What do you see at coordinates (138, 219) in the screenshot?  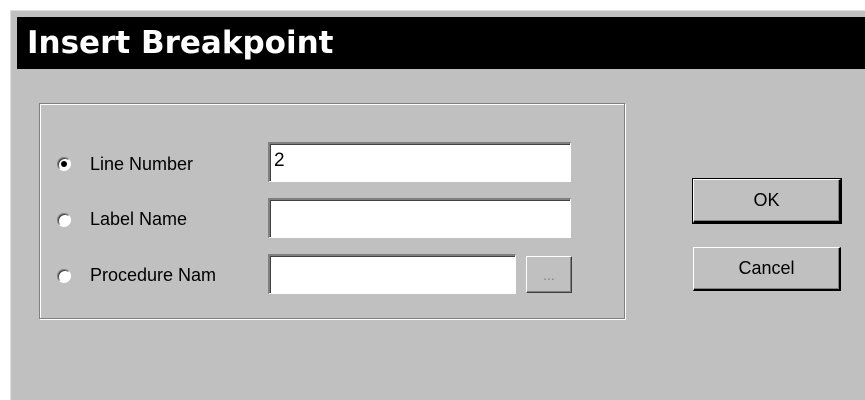 I see `label-name-label: Label Name` at bounding box center [138, 219].